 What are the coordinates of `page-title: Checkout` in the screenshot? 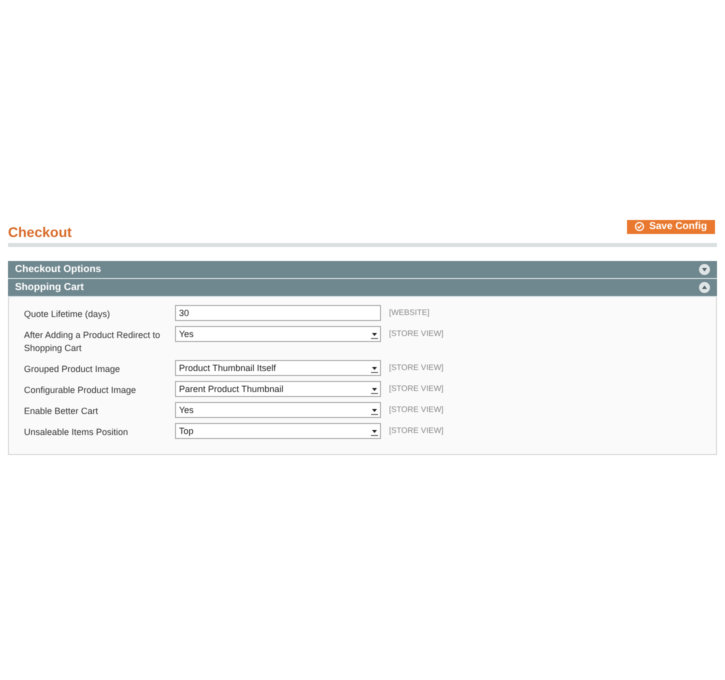 It's located at (40, 232).